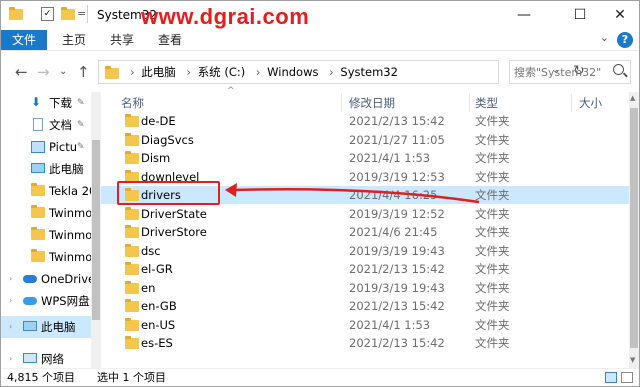 Image resolution: width=640 pixels, height=387 pixels. I want to click on sidebar-item-documents: 文档 ✎, so click(46, 125).